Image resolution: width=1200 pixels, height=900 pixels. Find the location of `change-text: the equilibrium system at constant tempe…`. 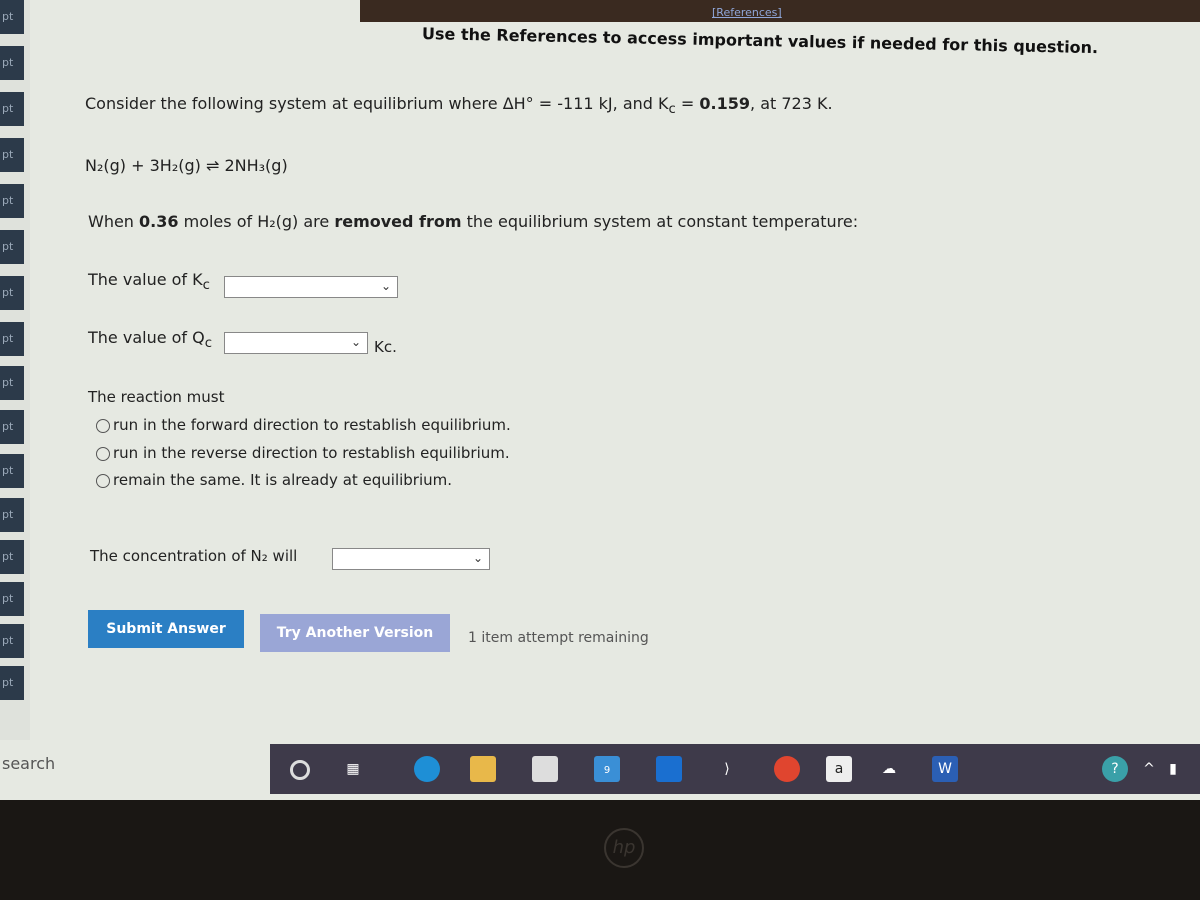

change-text: the equilibrium system at constant tempe… is located at coordinates (660, 221).